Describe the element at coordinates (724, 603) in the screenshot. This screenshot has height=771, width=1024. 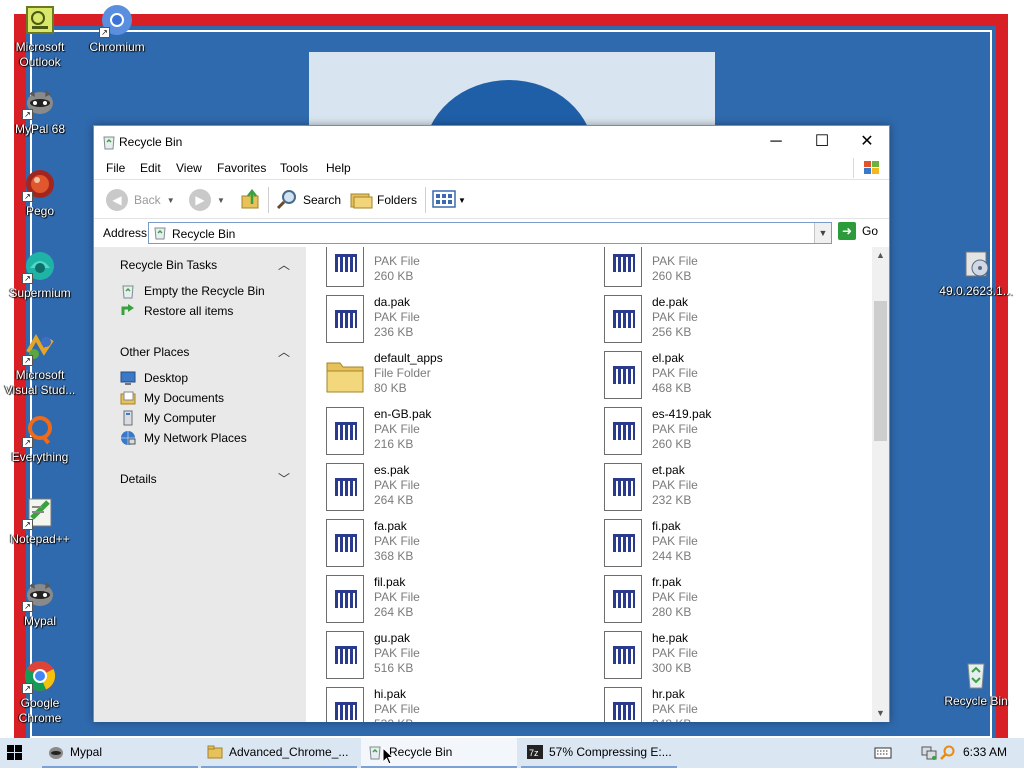
I see `file-item: fr.pak PAK File 280 KB` at that location.